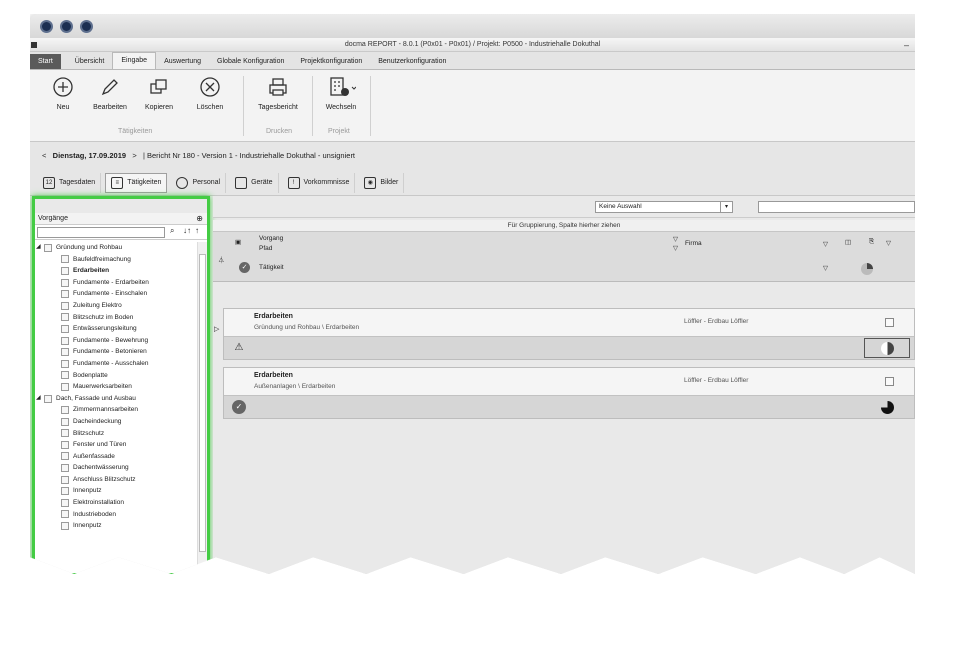  I want to click on tree-item: Bodenplatte, so click(118, 376).